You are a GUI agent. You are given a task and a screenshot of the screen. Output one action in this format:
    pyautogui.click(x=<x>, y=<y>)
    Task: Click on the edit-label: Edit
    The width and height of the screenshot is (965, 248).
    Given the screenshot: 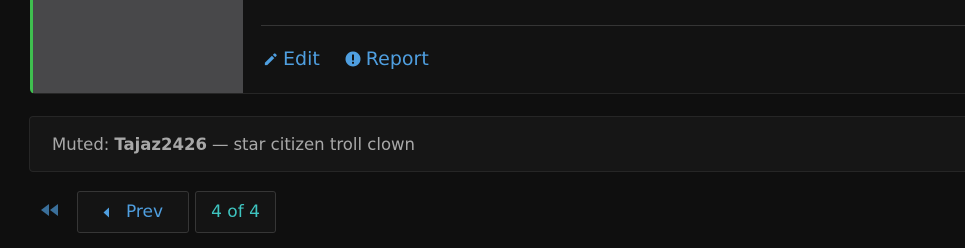 What is the action you would take?
    pyautogui.click(x=301, y=59)
    